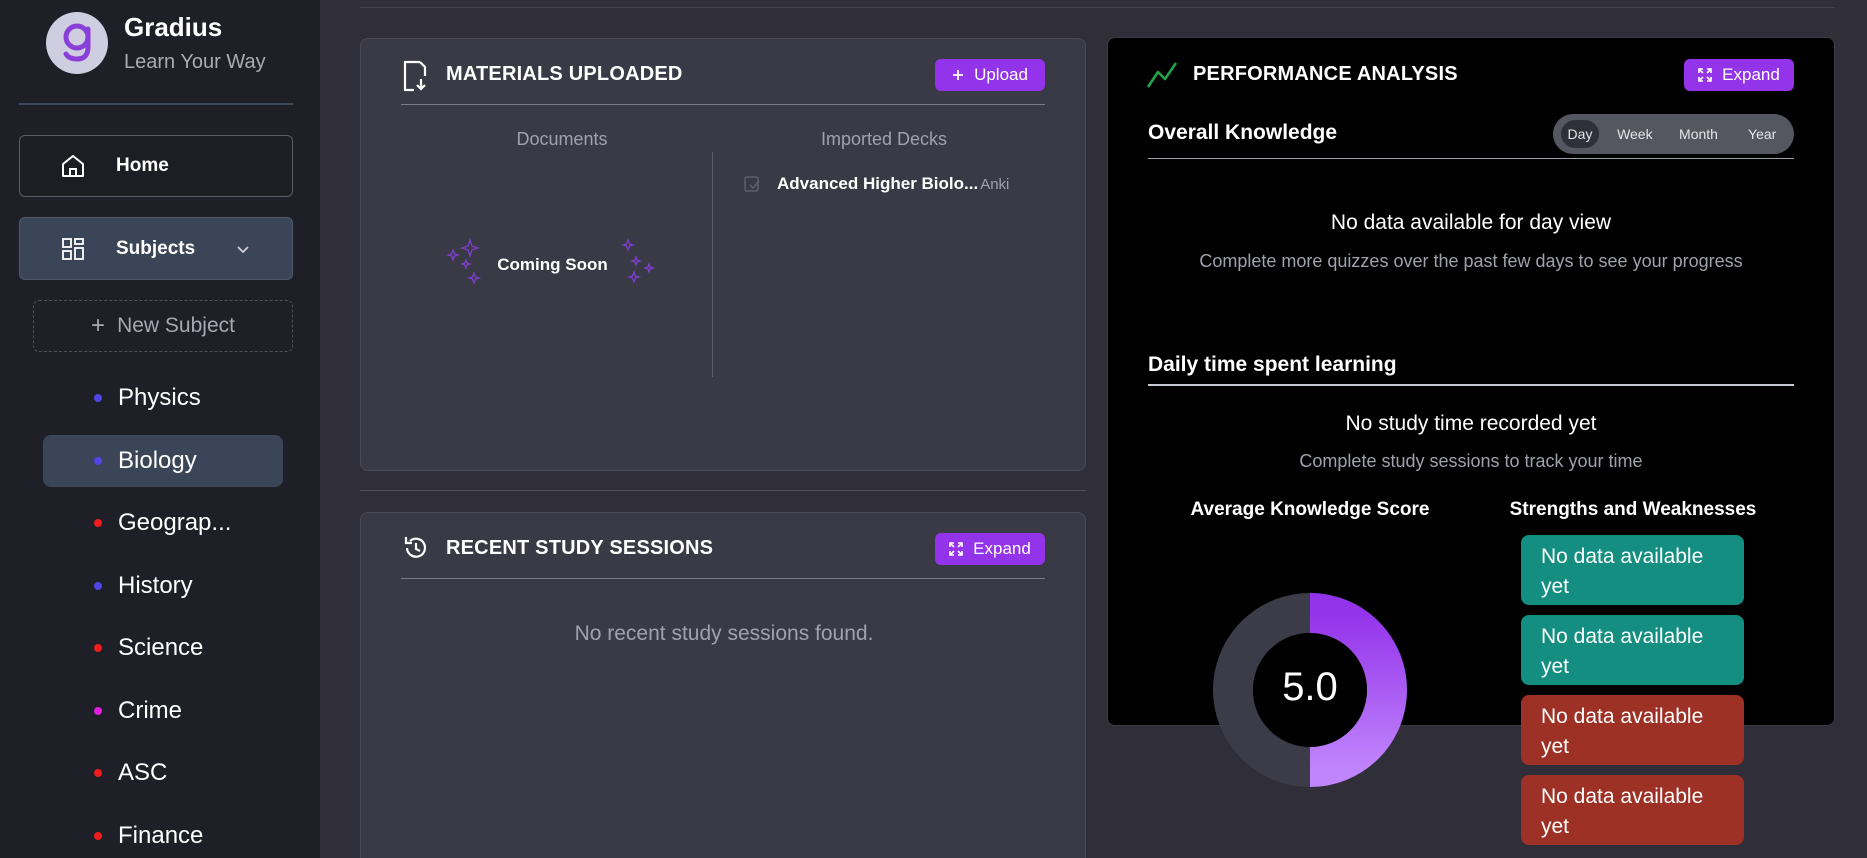  I want to click on overall-divider, so click(1471, 158).